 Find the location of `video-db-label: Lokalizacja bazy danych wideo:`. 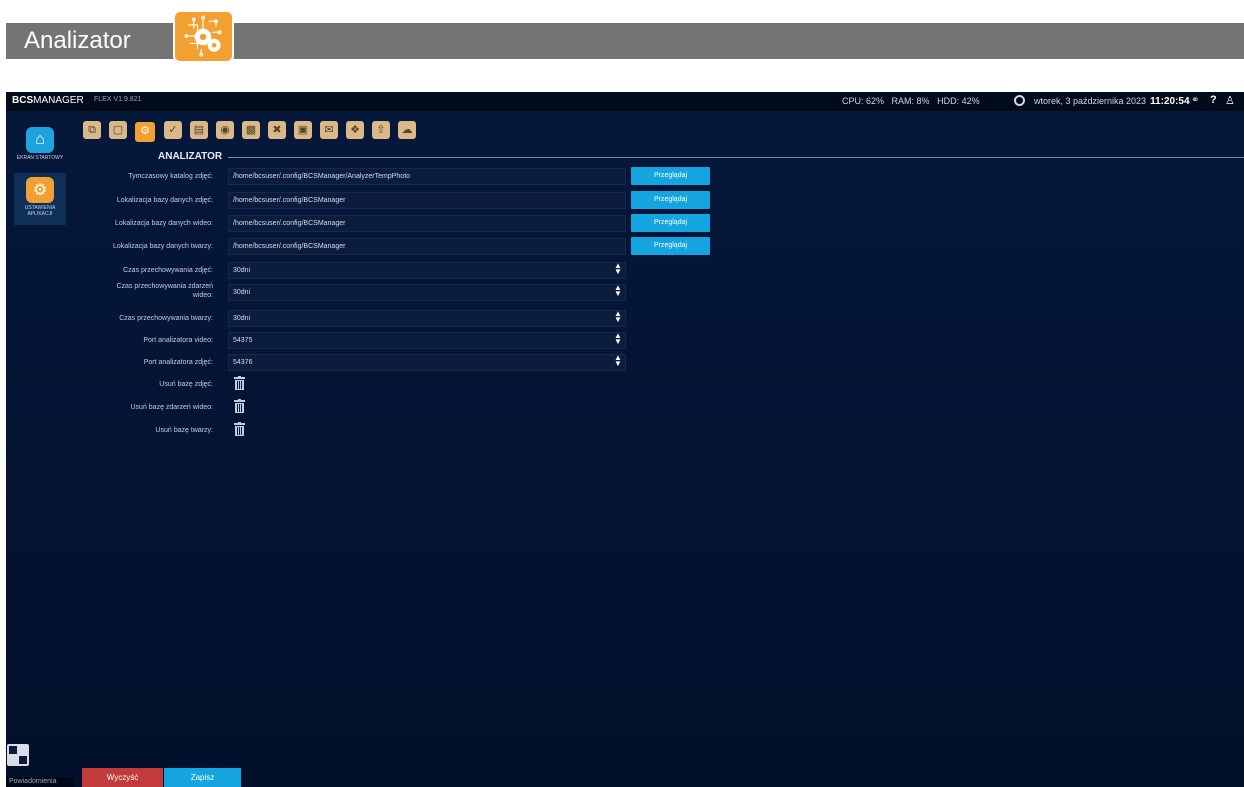

video-db-label: Lokalizacja bazy danych wideo: is located at coordinates (163, 223).